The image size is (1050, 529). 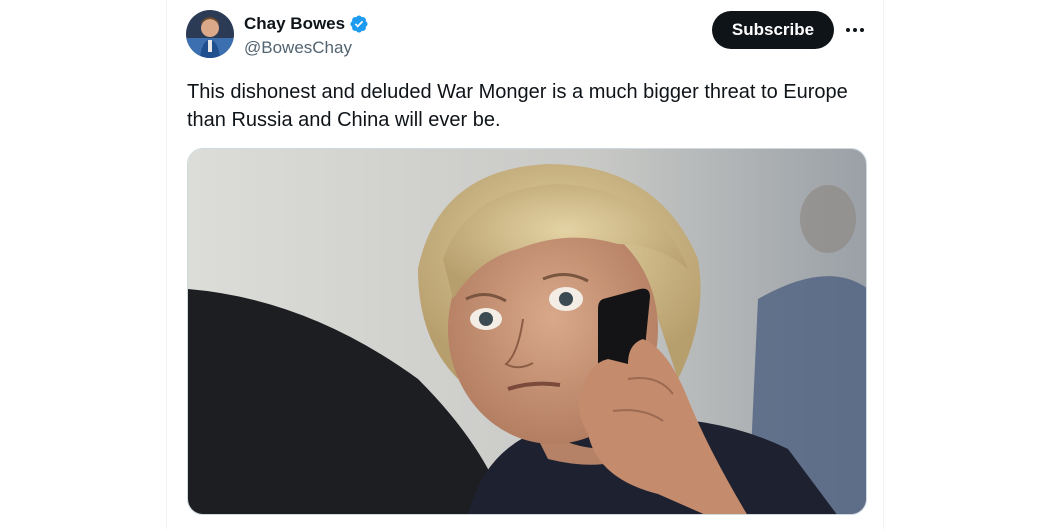 I want to click on avatar-image, so click(x=210, y=34).